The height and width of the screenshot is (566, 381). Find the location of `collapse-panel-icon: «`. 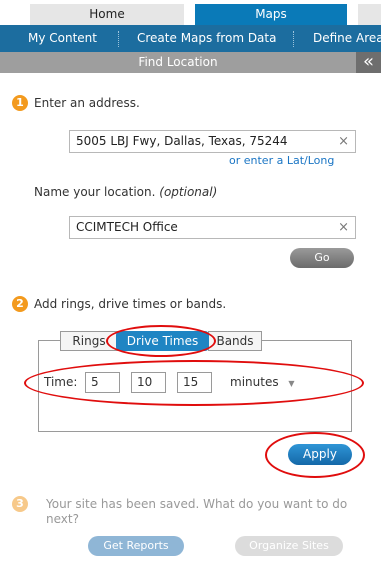

collapse-panel-icon: « is located at coordinates (368, 62).